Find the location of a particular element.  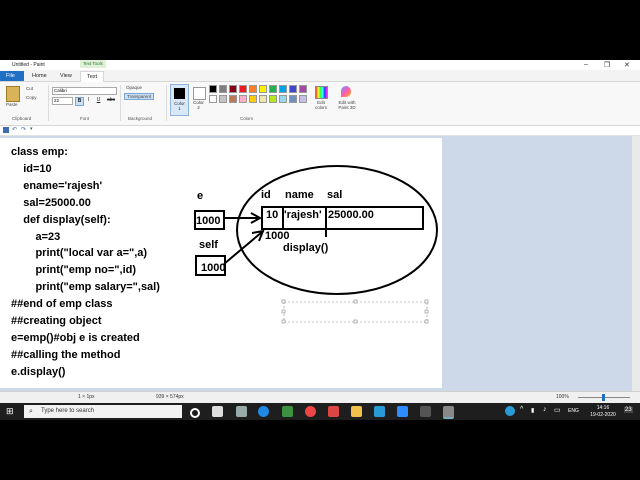

windows-start-icon: ⊞ is located at coordinates (10, 411).